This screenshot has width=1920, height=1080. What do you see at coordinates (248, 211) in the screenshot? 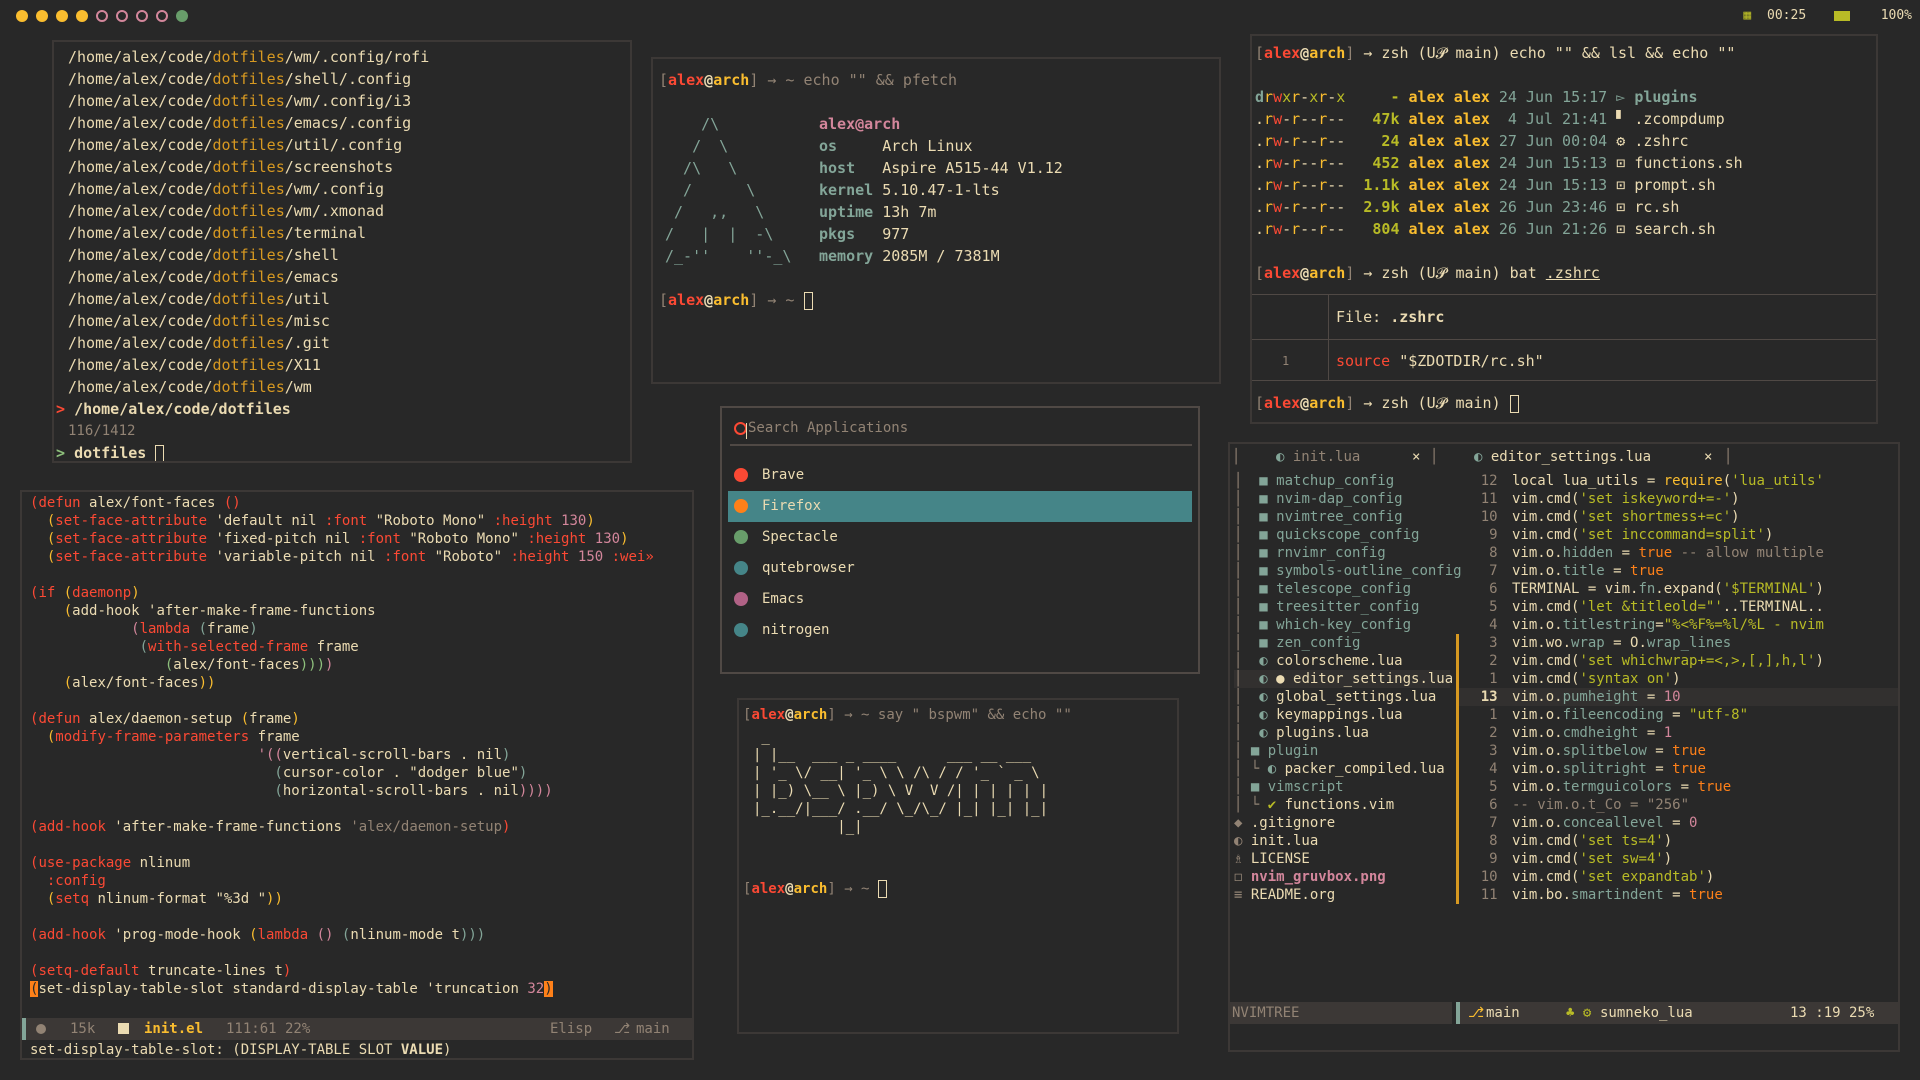
I see `fzf-result-row: /home/alex/code/dotfiles/wm/.xmonad` at bounding box center [248, 211].